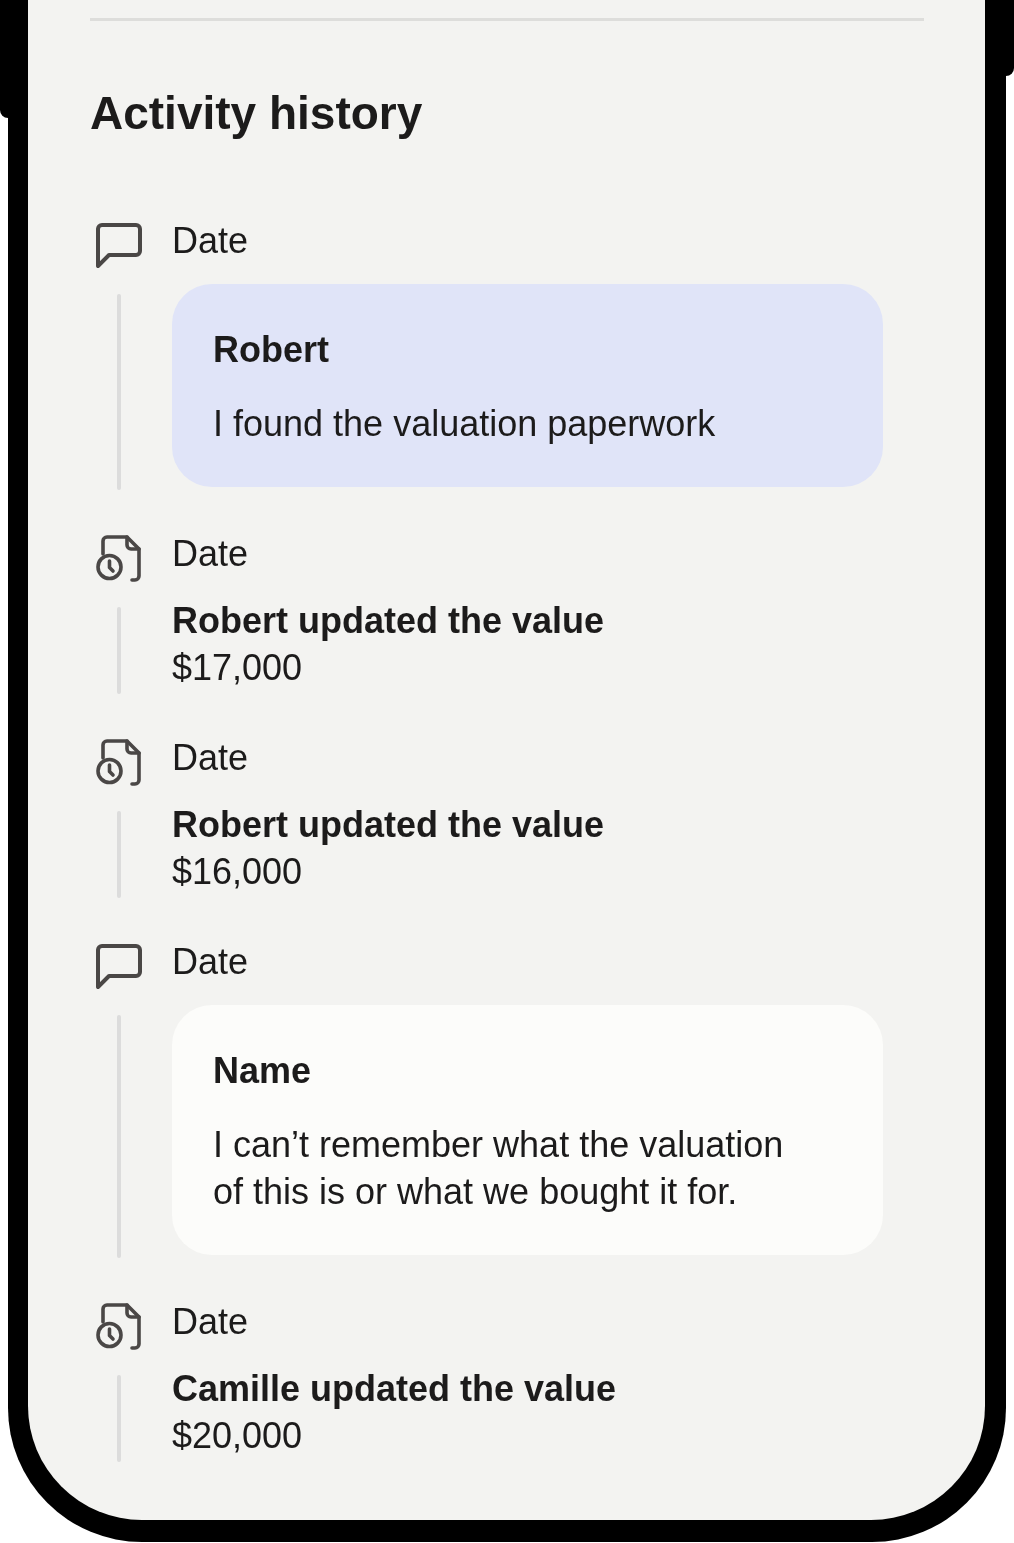 The height and width of the screenshot is (1543, 1014). What do you see at coordinates (263, 1071) in the screenshot?
I see `comment-author: Name` at bounding box center [263, 1071].